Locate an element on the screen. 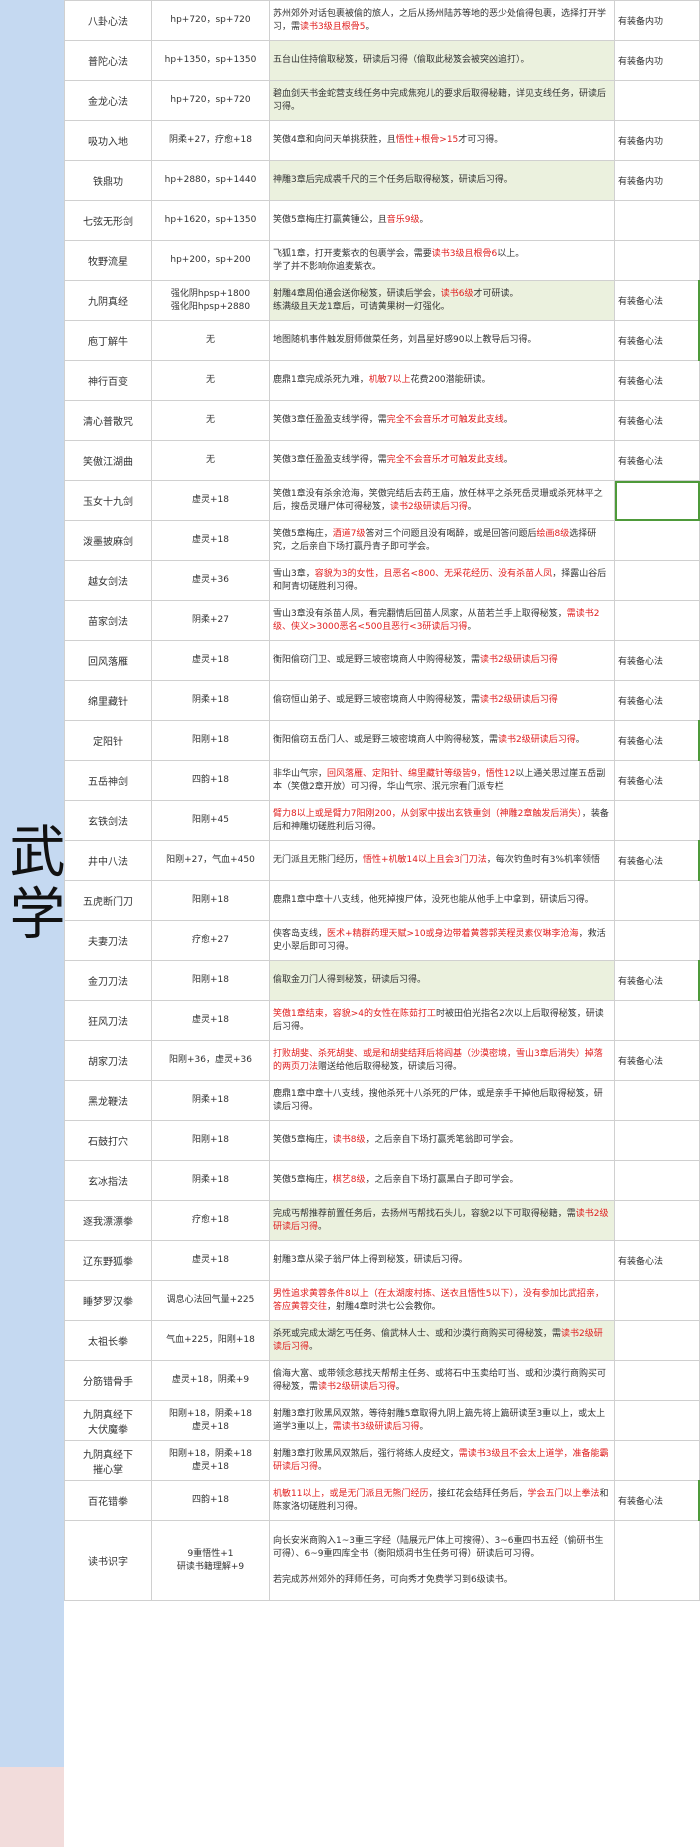  description-text: 偷窃恒山弟子、或是野三坡密境商人中购得秘笈，需 is located at coordinates (377, 700).